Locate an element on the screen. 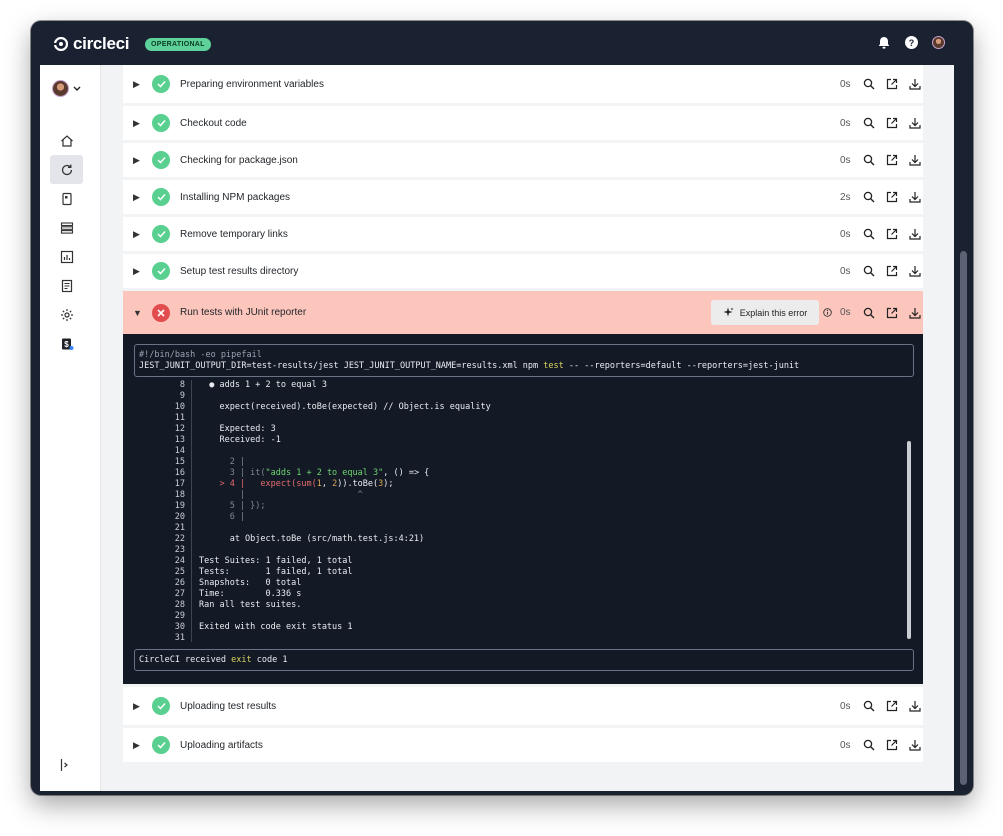 Image resolution: width=1003 pixels, height=836 pixels. code-frame-line: 5 | }); is located at coordinates (232, 506).